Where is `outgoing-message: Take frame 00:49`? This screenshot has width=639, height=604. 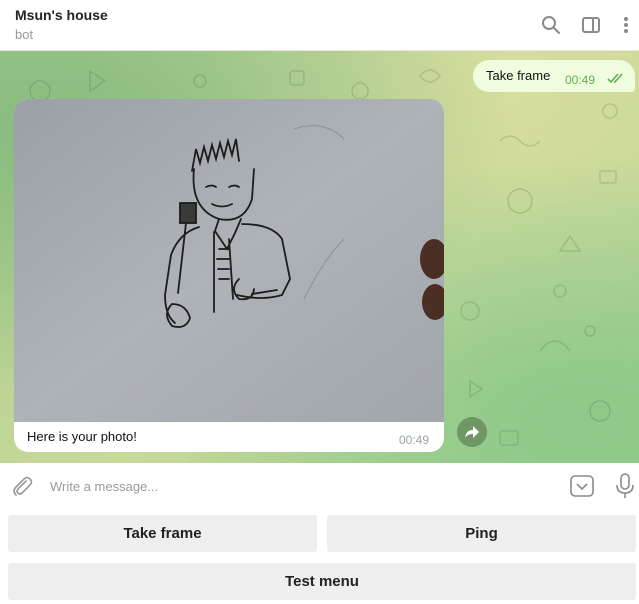 outgoing-message: Take frame 00:49 is located at coordinates (554, 76).